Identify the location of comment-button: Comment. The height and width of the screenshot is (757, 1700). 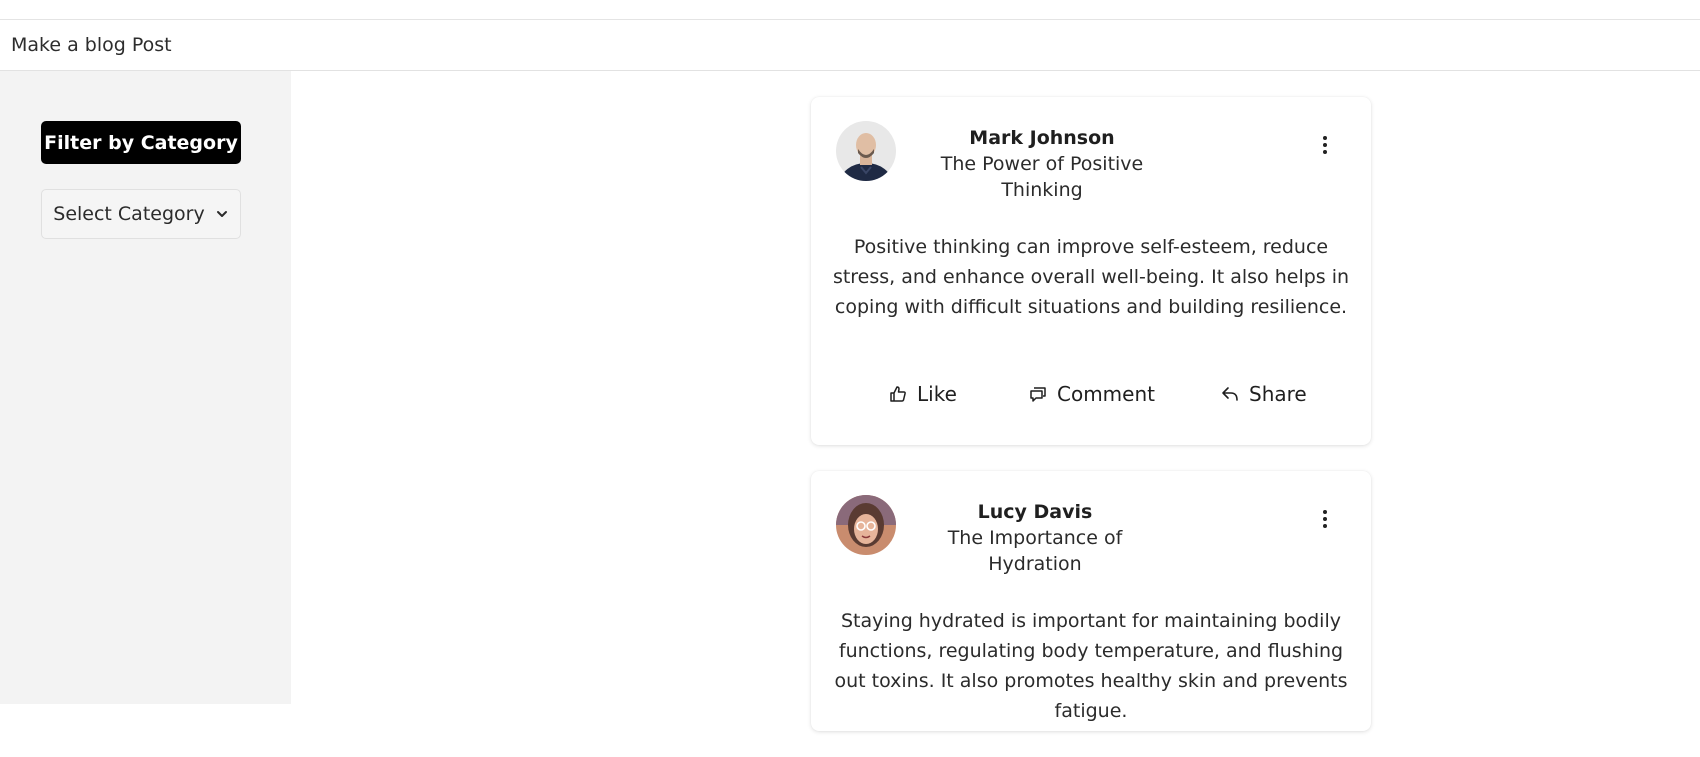
(1092, 394).